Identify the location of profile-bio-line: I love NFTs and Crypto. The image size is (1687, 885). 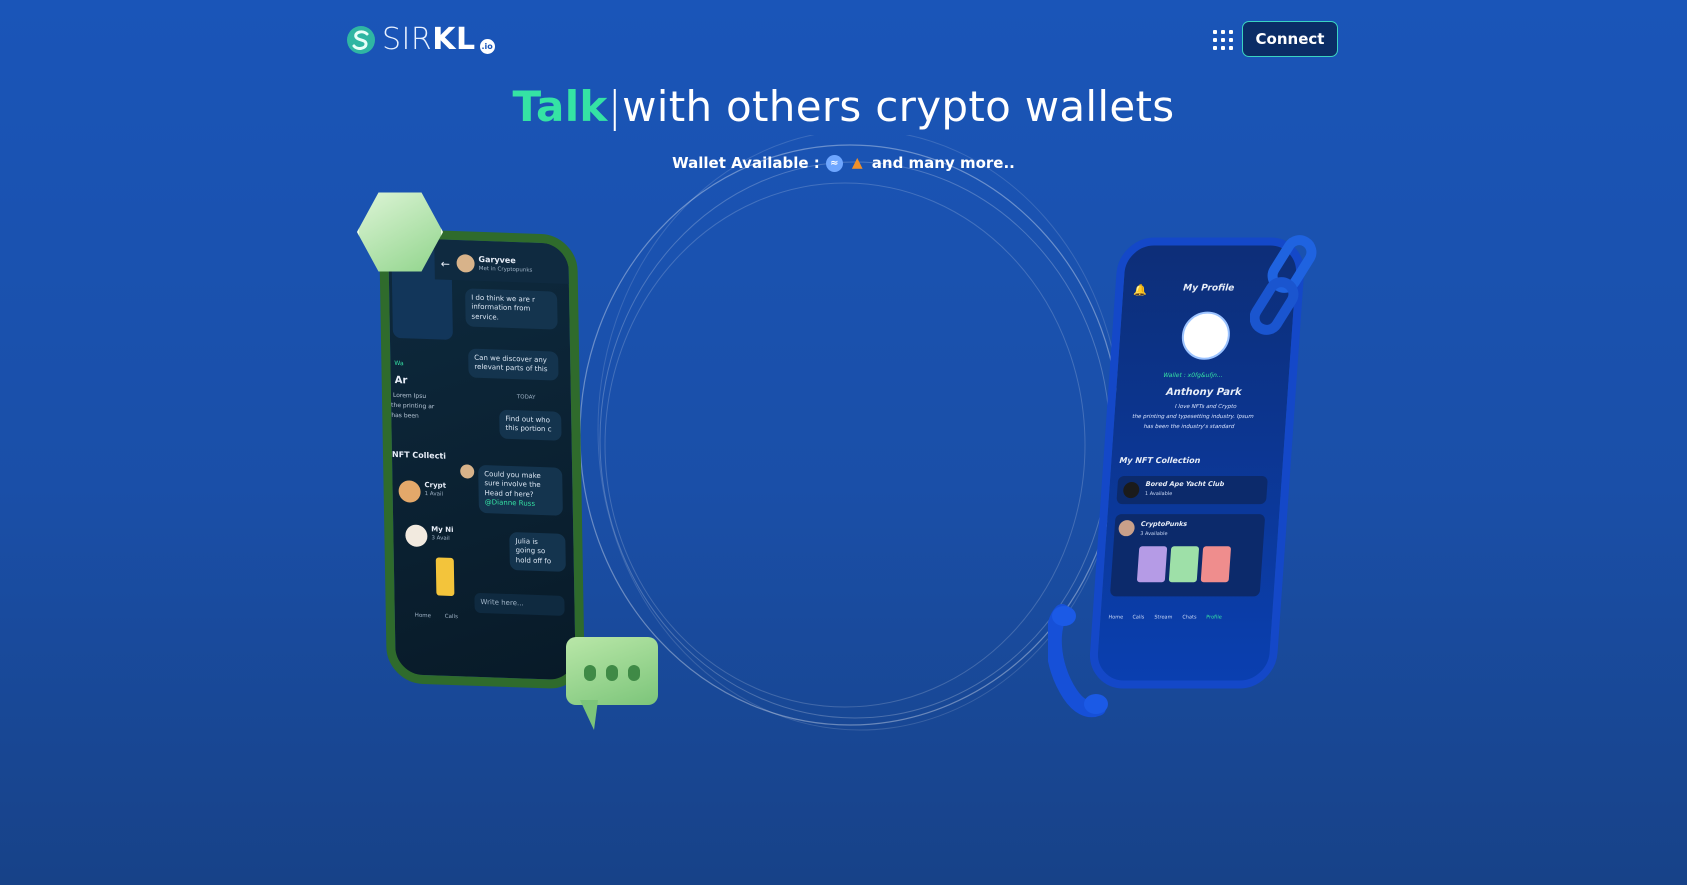
(1205, 406).